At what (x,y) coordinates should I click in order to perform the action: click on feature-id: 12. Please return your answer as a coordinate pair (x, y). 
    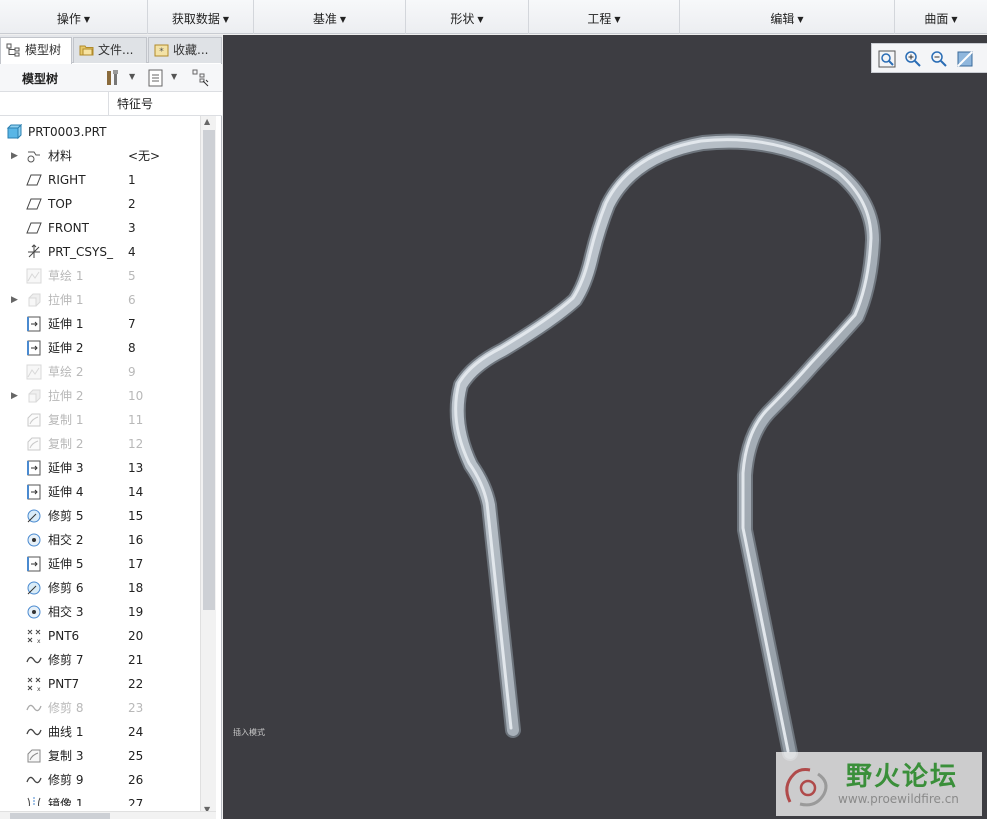
    Looking at the image, I should click on (136, 444).